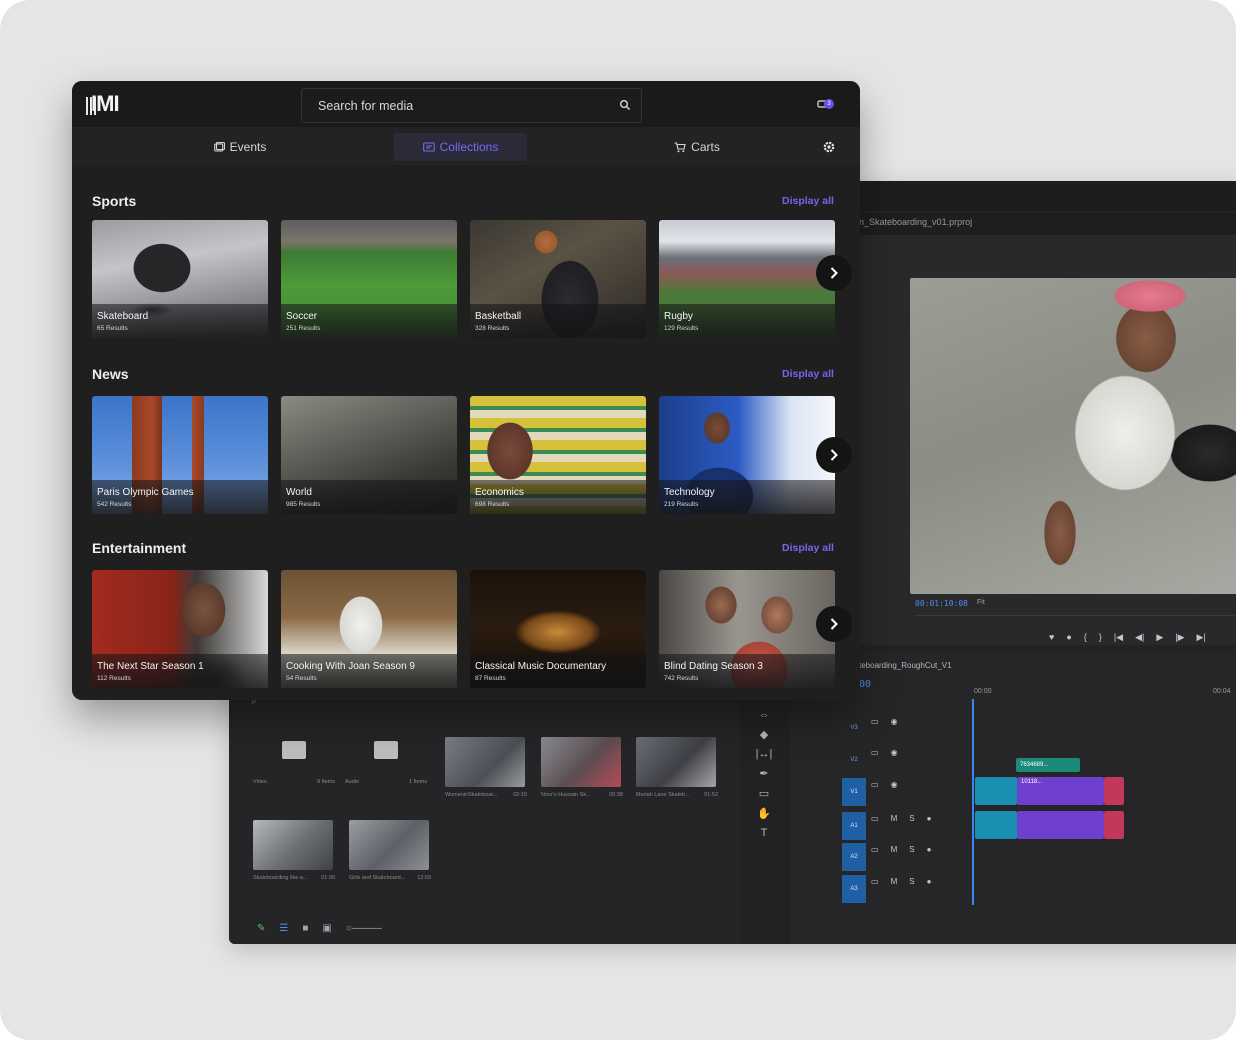 This screenshot has width=1236, height=1040. What do you see at coordinates (764, 793) in the screenshot?
I see `rectangle-icon: ▭` at bounding box center [764, 793].